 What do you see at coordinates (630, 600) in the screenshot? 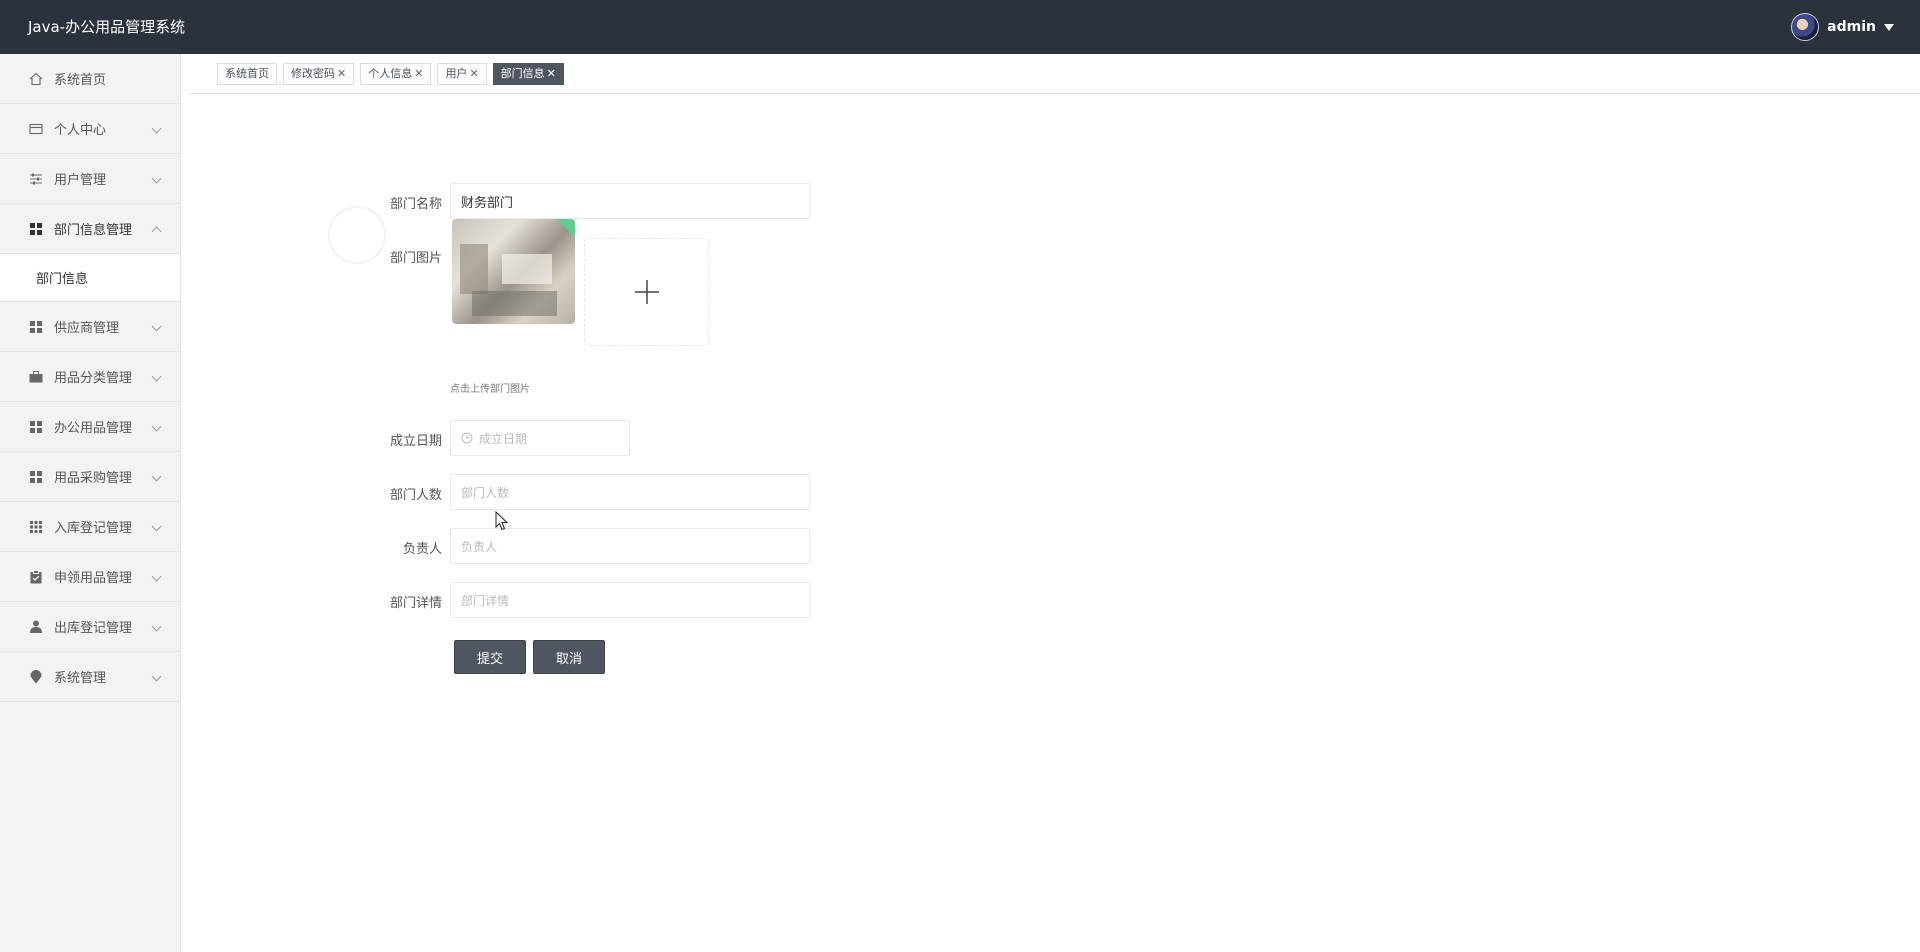
I see `details-input: 部门详情` at bounding box center [630, 600].